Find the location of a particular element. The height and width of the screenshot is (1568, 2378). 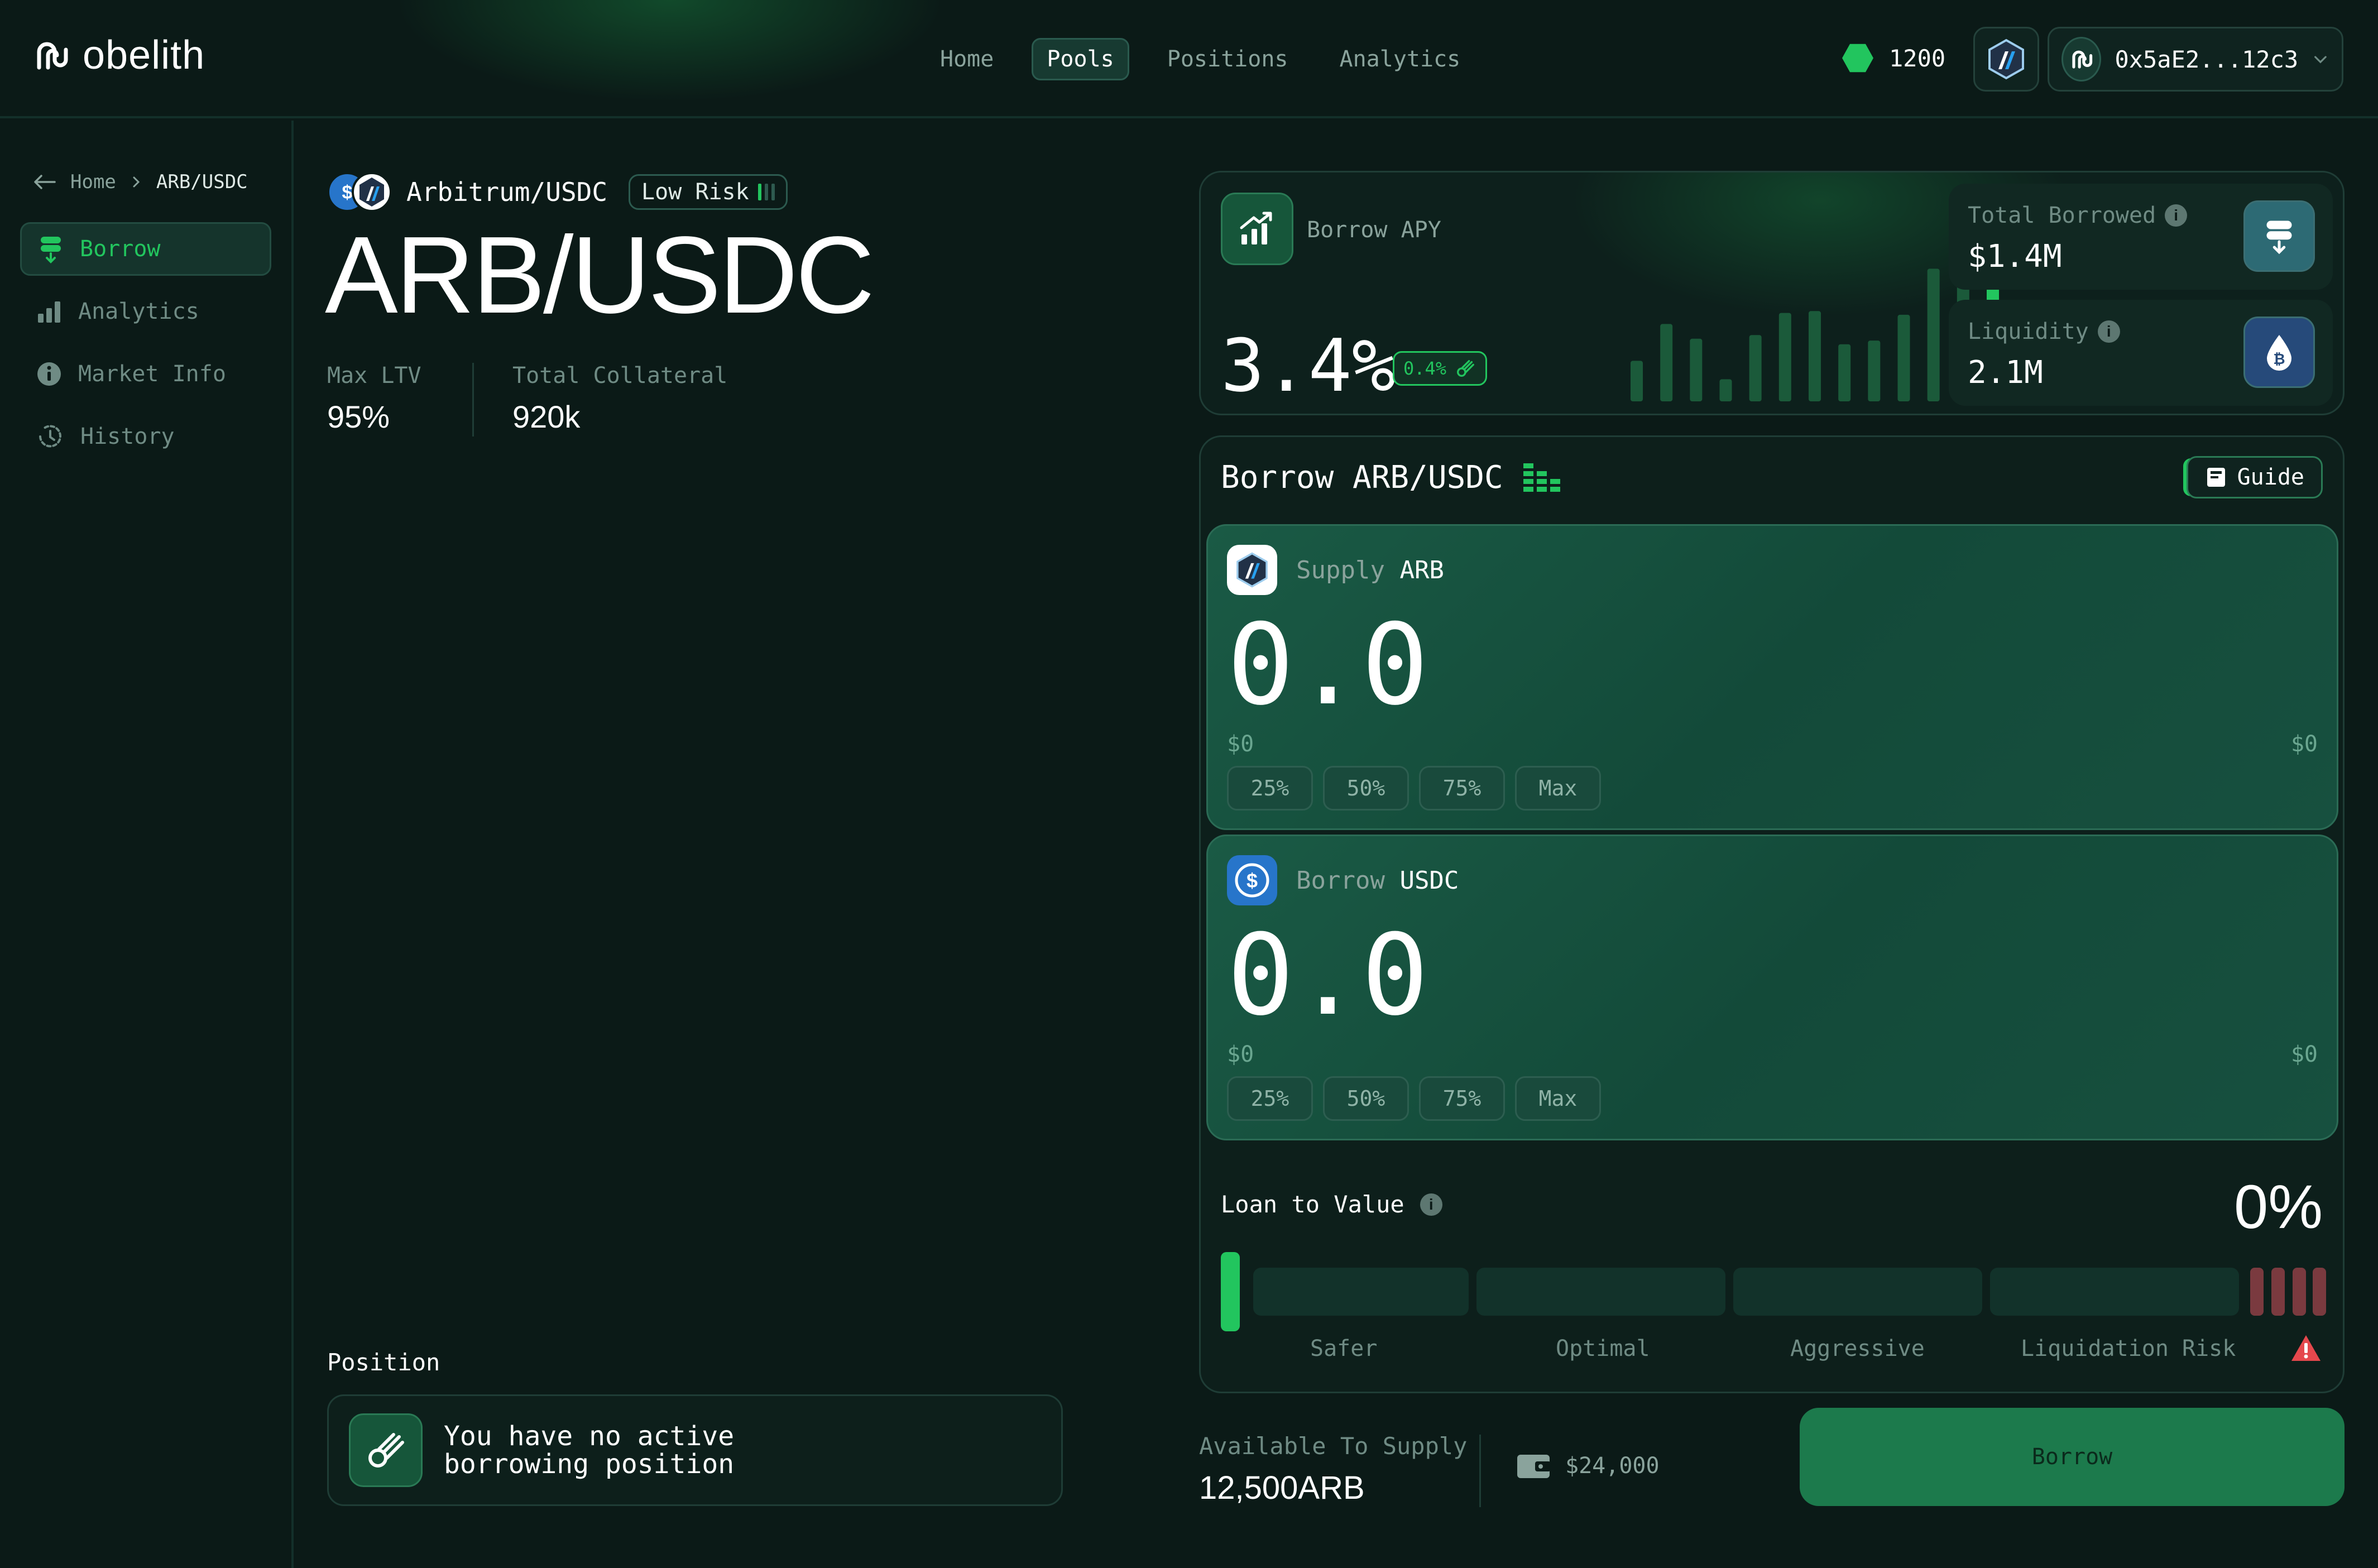

total-borrowed-label: Total Borrowed i is located at coordinates (2078, 215).